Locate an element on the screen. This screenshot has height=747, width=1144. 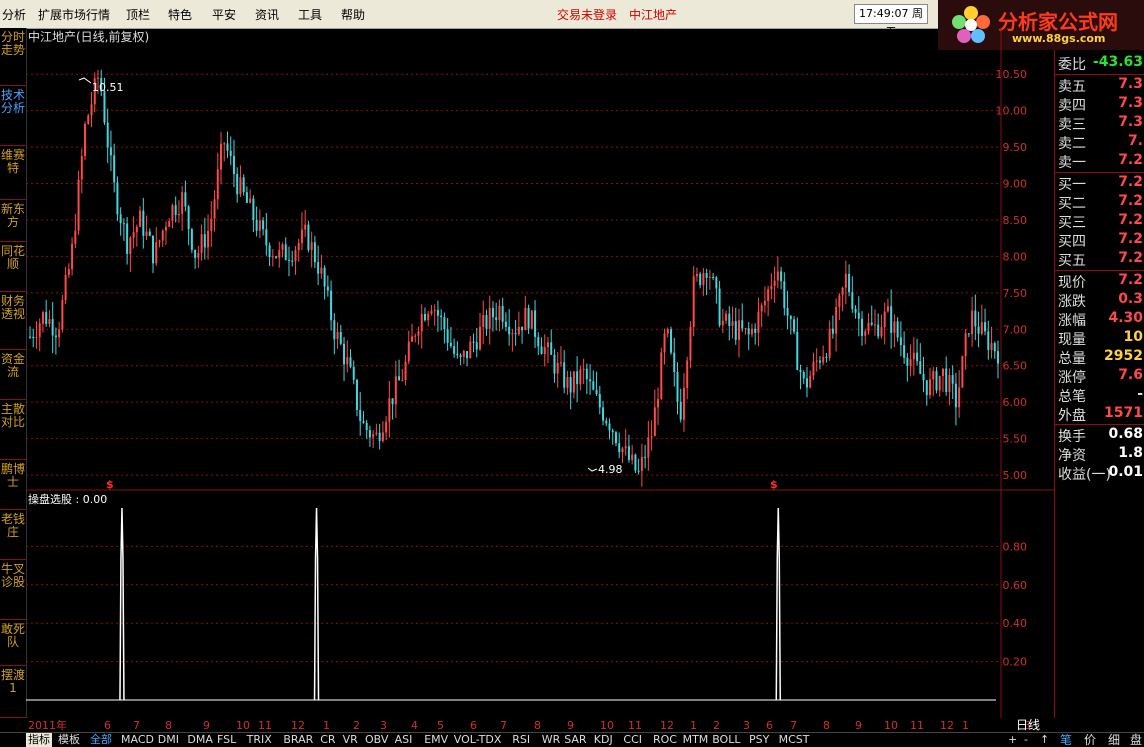
tab-financial: 财务透视 is located at coordinates (13, 321).